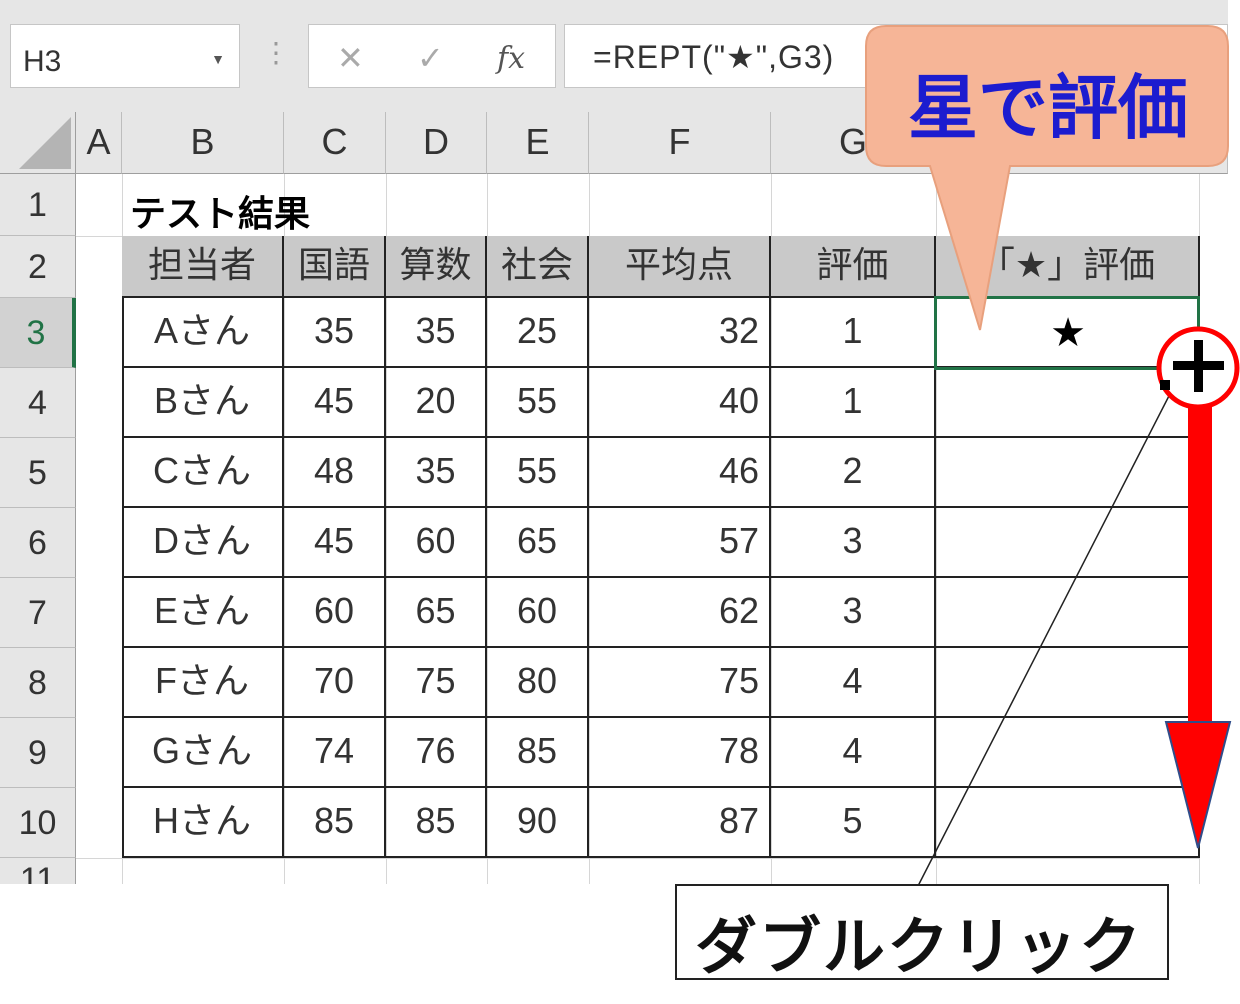 This screenshot has width=1240, height=1004. What do you see at coordinates (1045, 638) in the screenshot?
I see `leader-line` at bounding box center [1045, 638].